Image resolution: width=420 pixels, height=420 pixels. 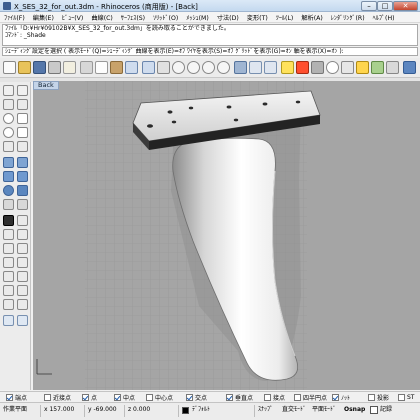 What do you see at coordinates (22, 118) in the screenshot?
I see `arc-icon` at bounding box center [22, 118].